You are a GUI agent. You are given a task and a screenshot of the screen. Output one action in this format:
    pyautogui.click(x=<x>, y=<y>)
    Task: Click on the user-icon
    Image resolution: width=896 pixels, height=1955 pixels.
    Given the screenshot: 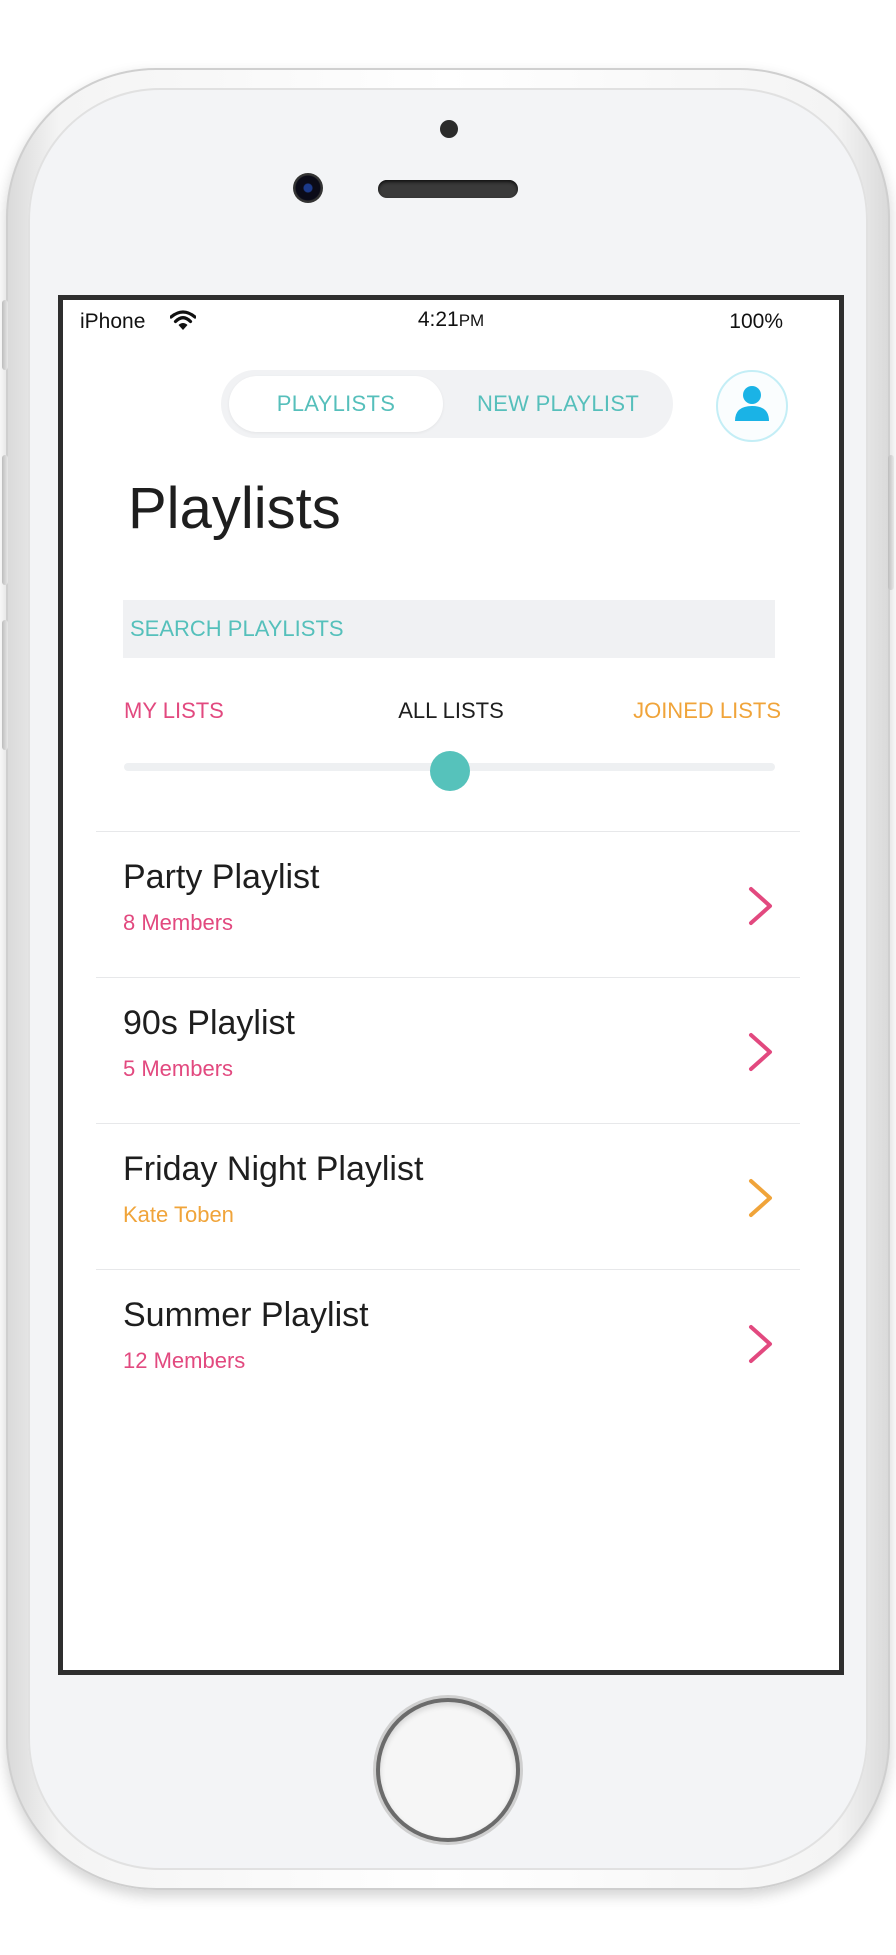 What is the action you would take?
    pyautogui.click(x=752, y=403)
    